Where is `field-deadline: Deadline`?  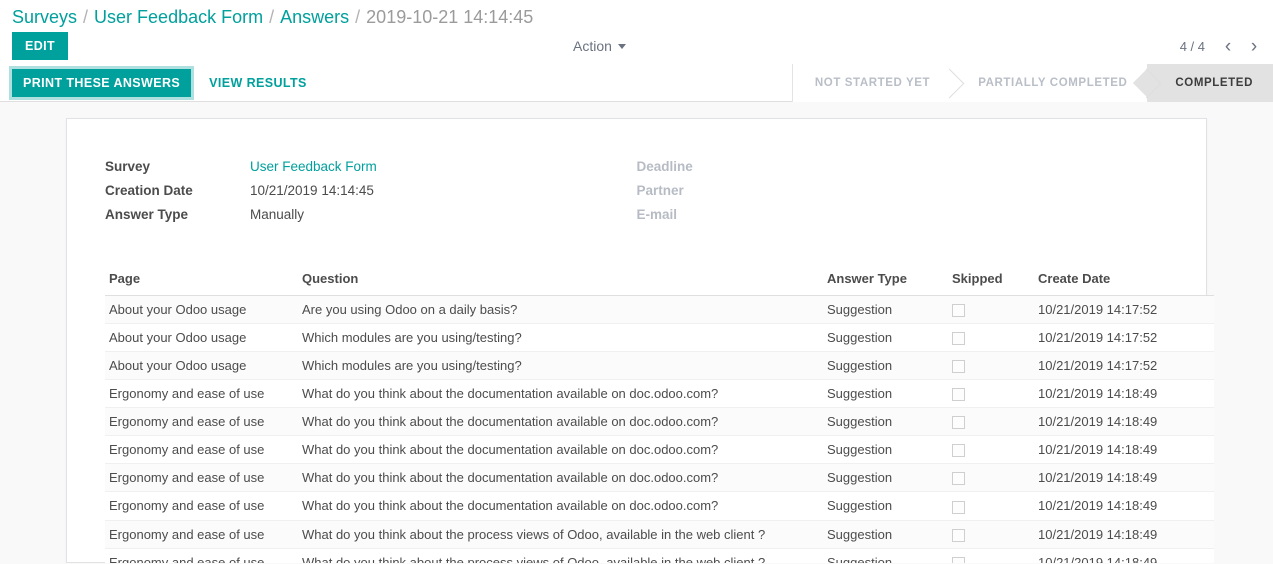
field-deadline: Deadline is located at coordinates (903, 171).